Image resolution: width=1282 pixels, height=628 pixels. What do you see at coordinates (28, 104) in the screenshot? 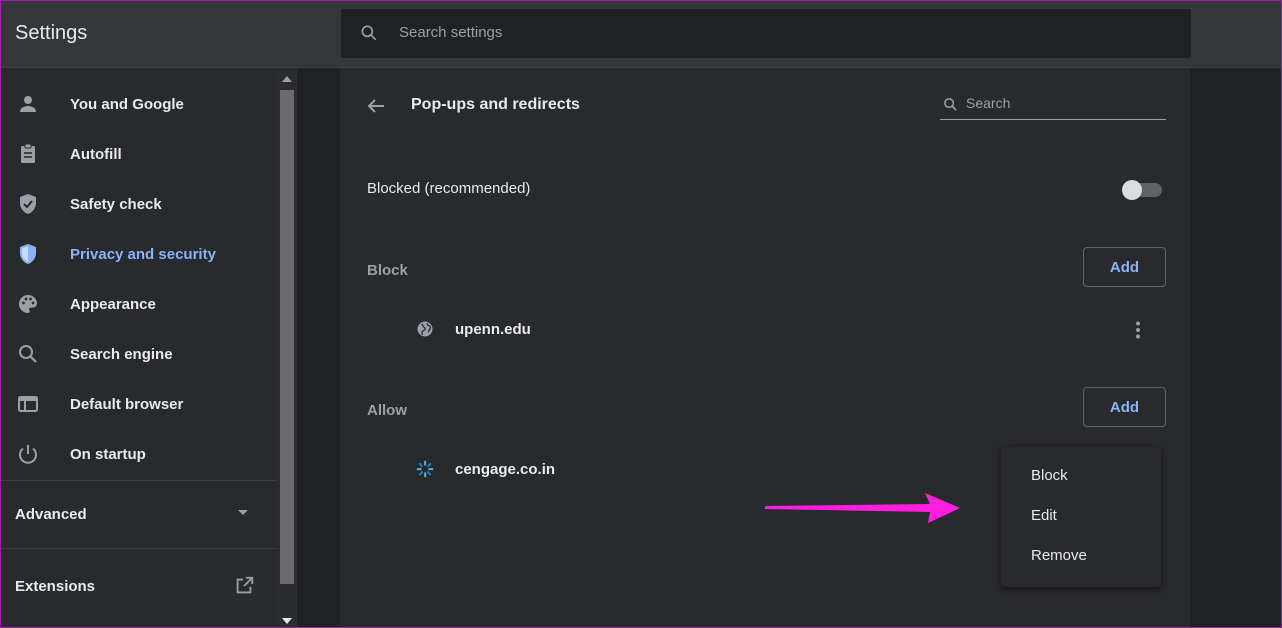
I see `person-icon` at bounding box center [28, 104].